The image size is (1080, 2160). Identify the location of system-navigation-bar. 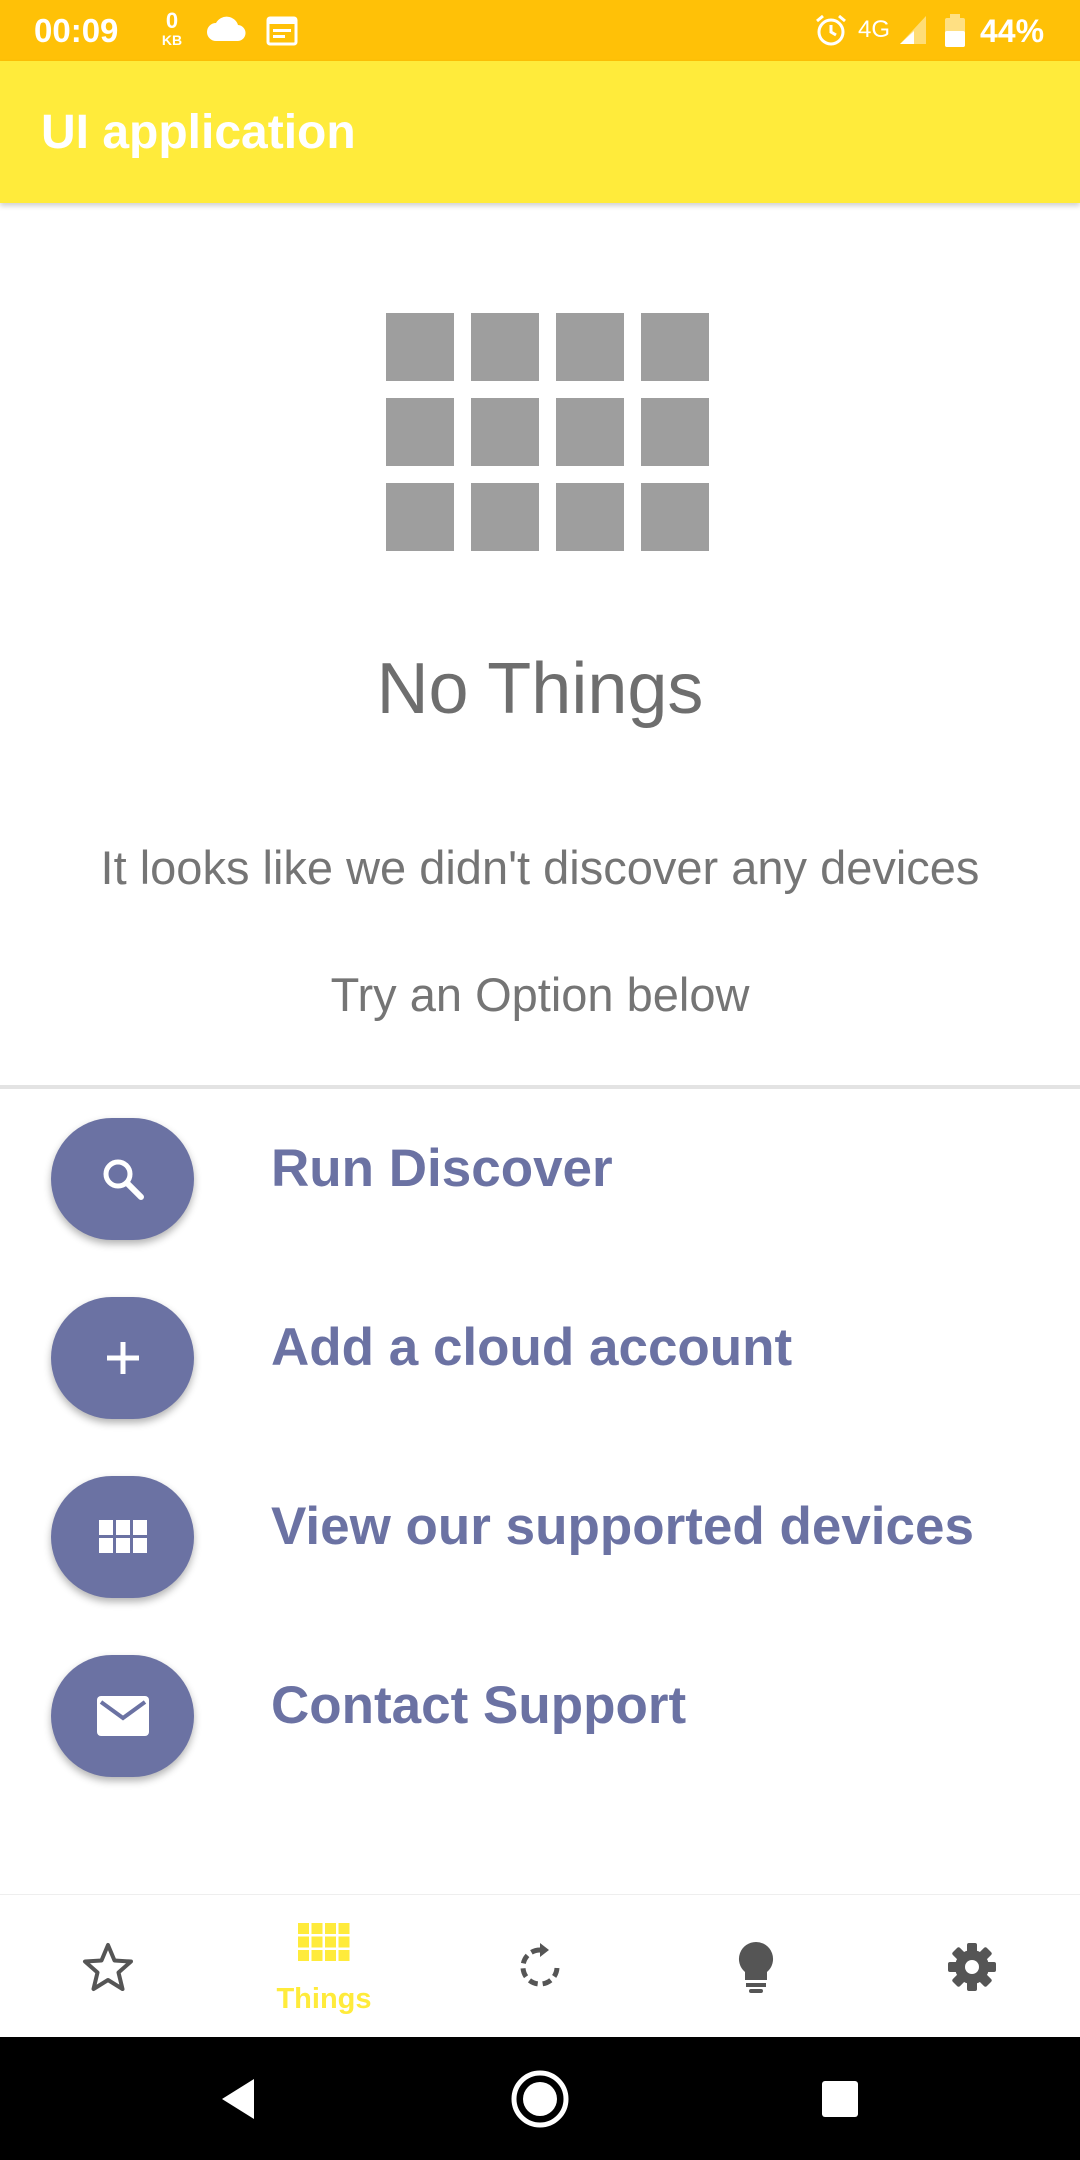
(540, 2098).